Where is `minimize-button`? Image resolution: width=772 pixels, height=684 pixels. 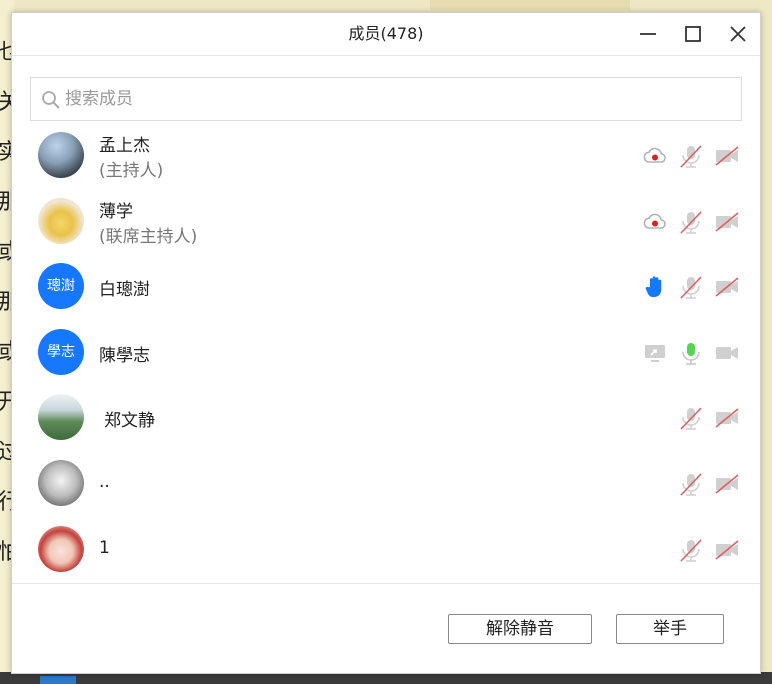 minimize-button is located at coordinates (649, 34).